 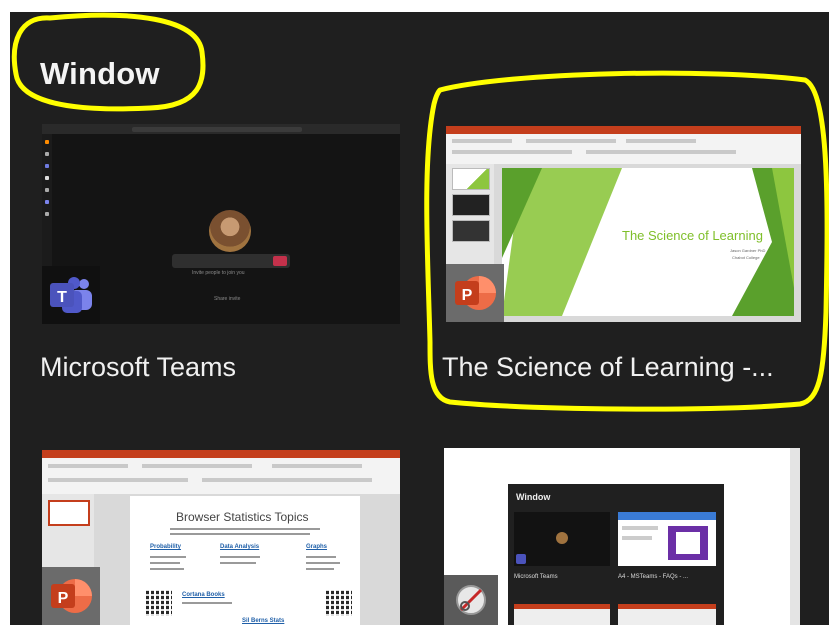 I want to click on snipping-badge, so click(x=471, y=600).